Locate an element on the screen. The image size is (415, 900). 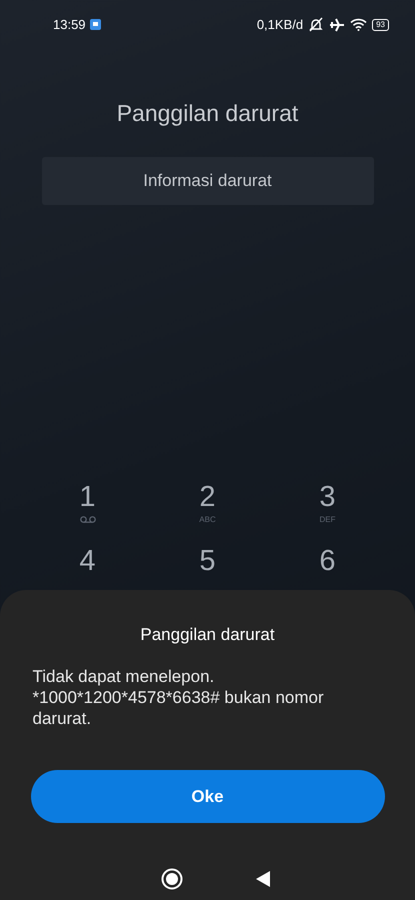
airplane-icon is located at coordinates (337, 25).